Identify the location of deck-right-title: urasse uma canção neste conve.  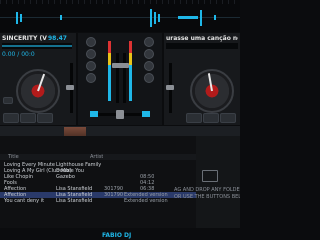
(202, 38).